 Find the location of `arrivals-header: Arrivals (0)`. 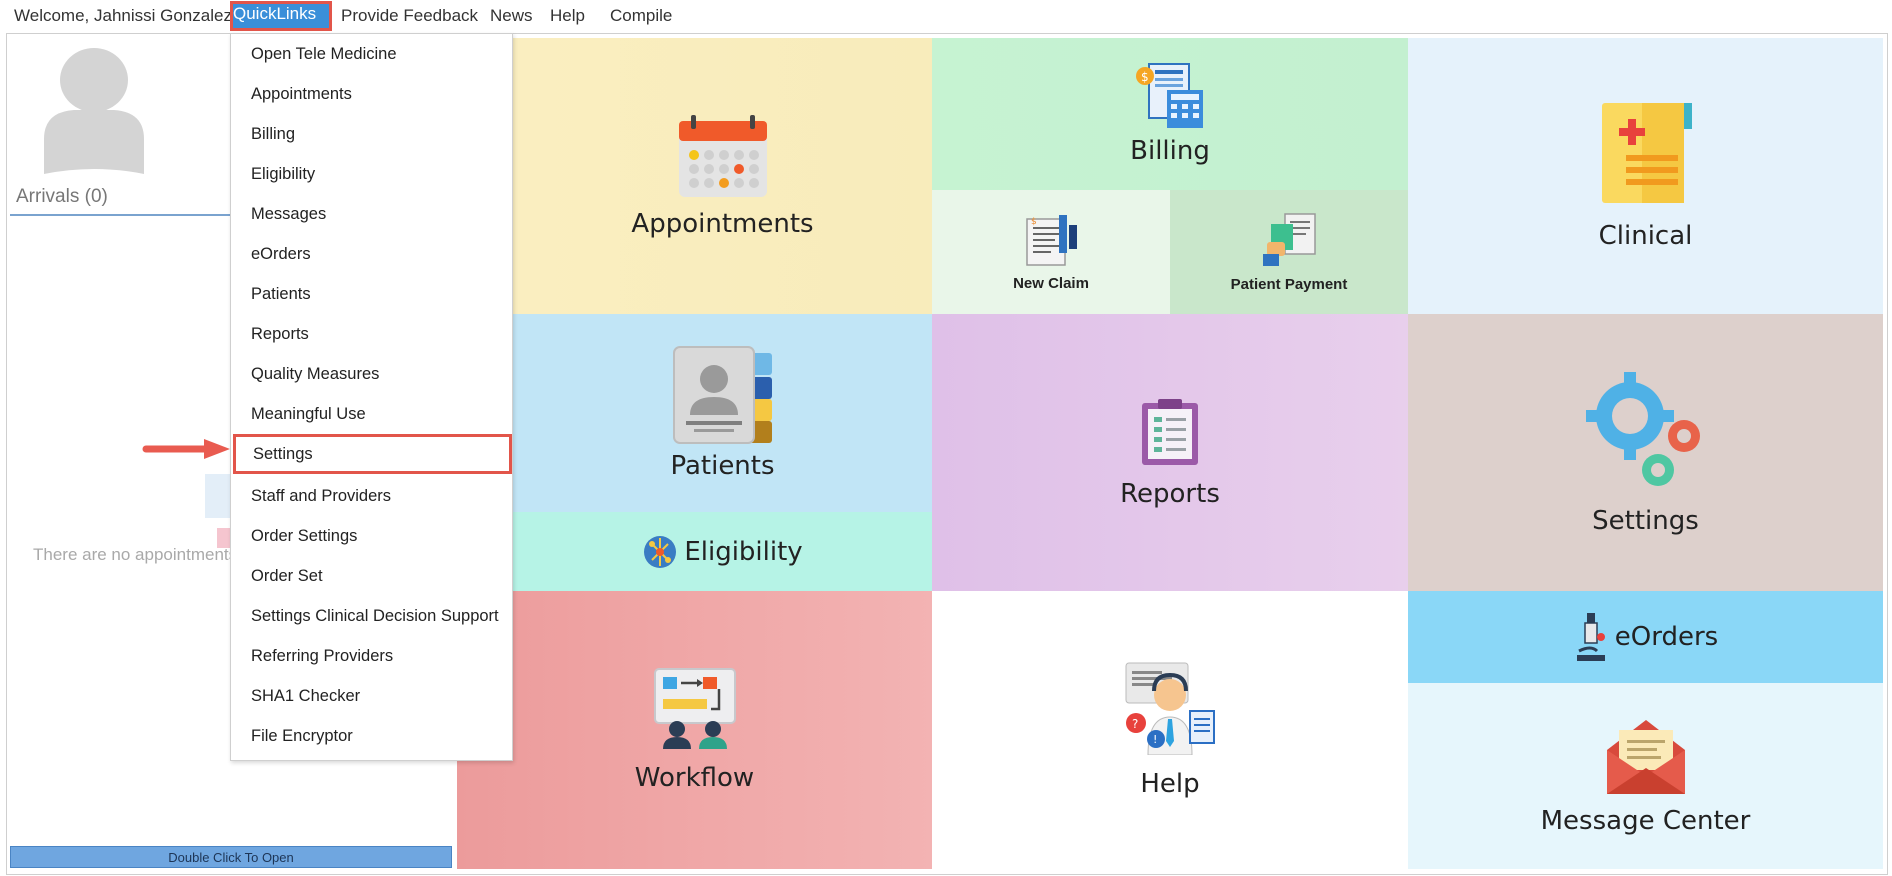

arrivals-header: Arrivals (0) is located at coordinates (62, 196).